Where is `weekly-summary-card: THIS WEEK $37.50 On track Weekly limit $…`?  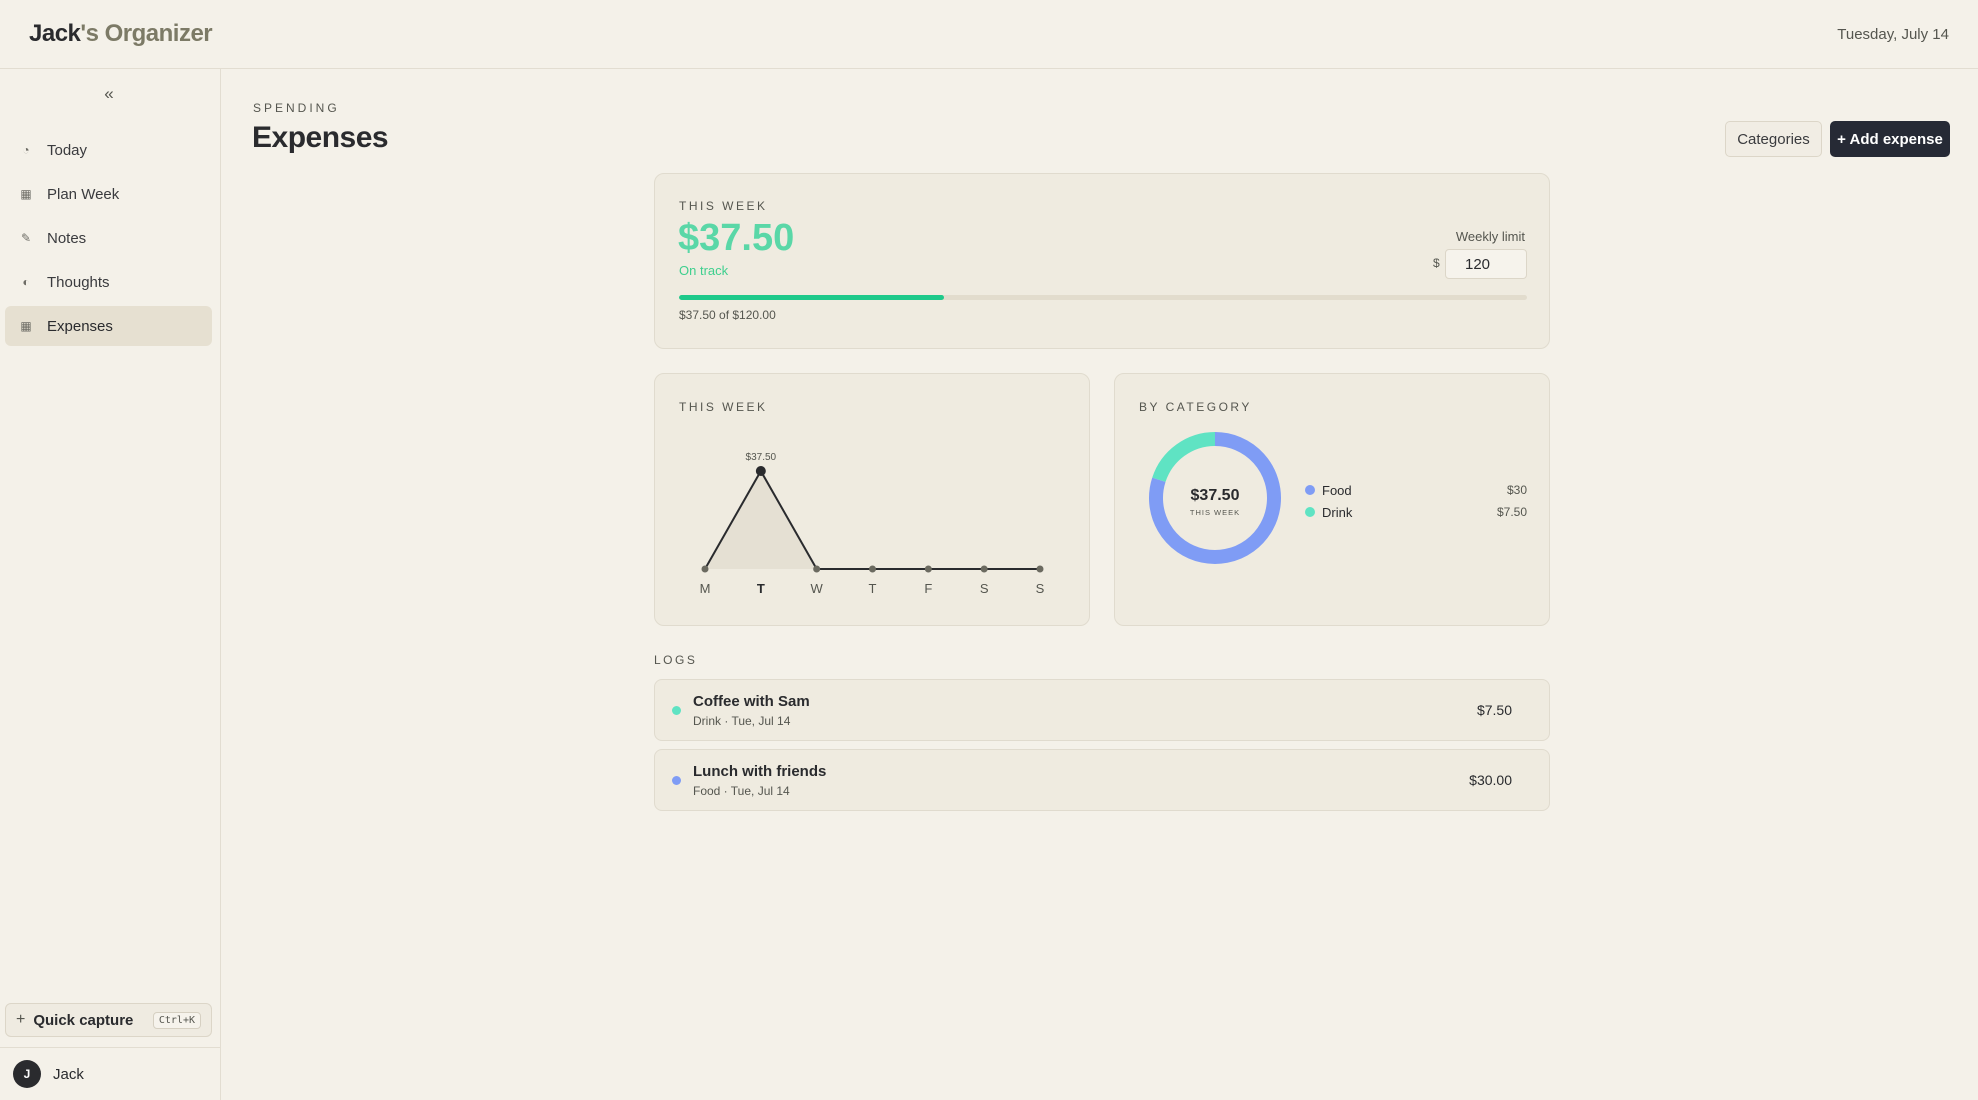 weekly-summary-card: THIS WEEK $37.50 On track Weekly limit $… is located at coordinates (1102, 261).